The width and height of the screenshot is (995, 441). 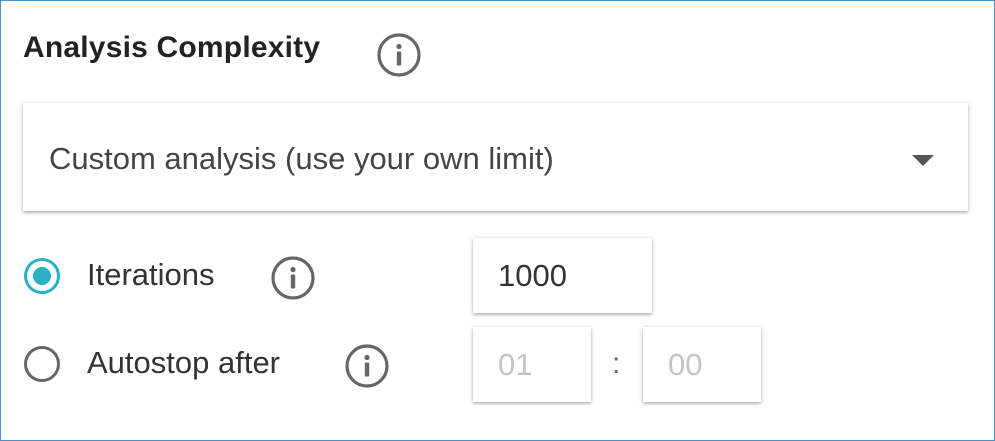 I want to click on autostop-info-icon, so click(x=367, y=366).